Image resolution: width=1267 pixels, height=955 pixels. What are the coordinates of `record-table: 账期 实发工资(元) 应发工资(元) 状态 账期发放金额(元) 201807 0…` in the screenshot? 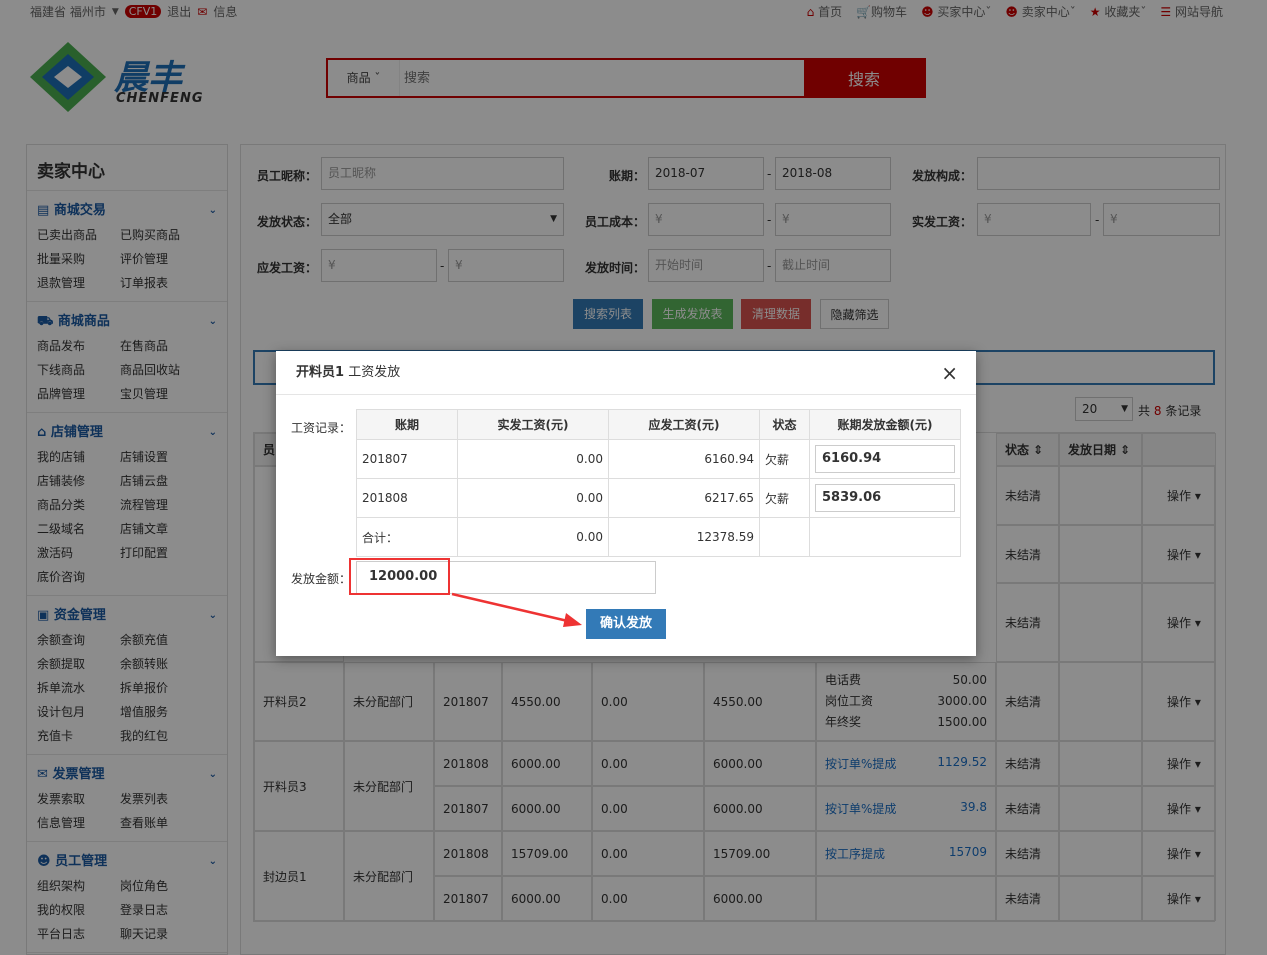 It's located at (658, 483).